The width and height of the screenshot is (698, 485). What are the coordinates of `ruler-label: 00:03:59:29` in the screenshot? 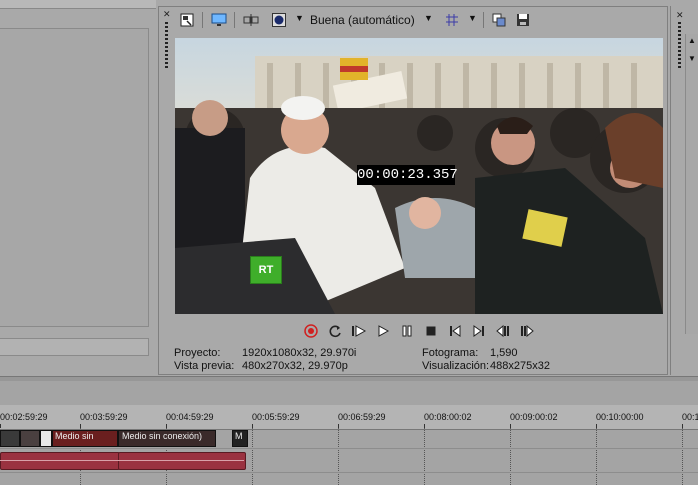 It's located at (104, 417).